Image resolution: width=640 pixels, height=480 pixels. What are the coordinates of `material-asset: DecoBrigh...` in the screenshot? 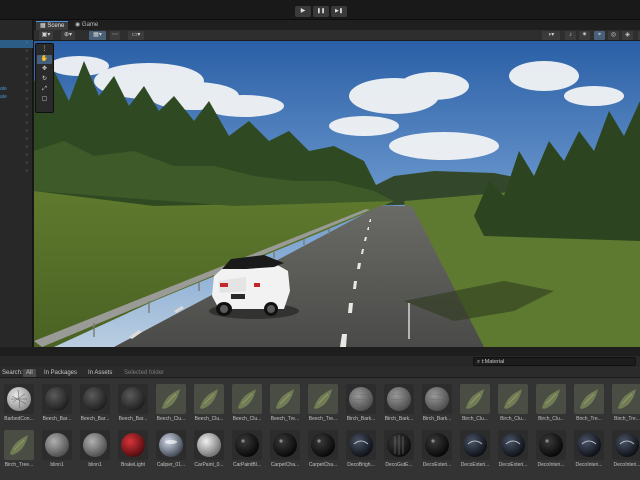 It's located at (361, 452).